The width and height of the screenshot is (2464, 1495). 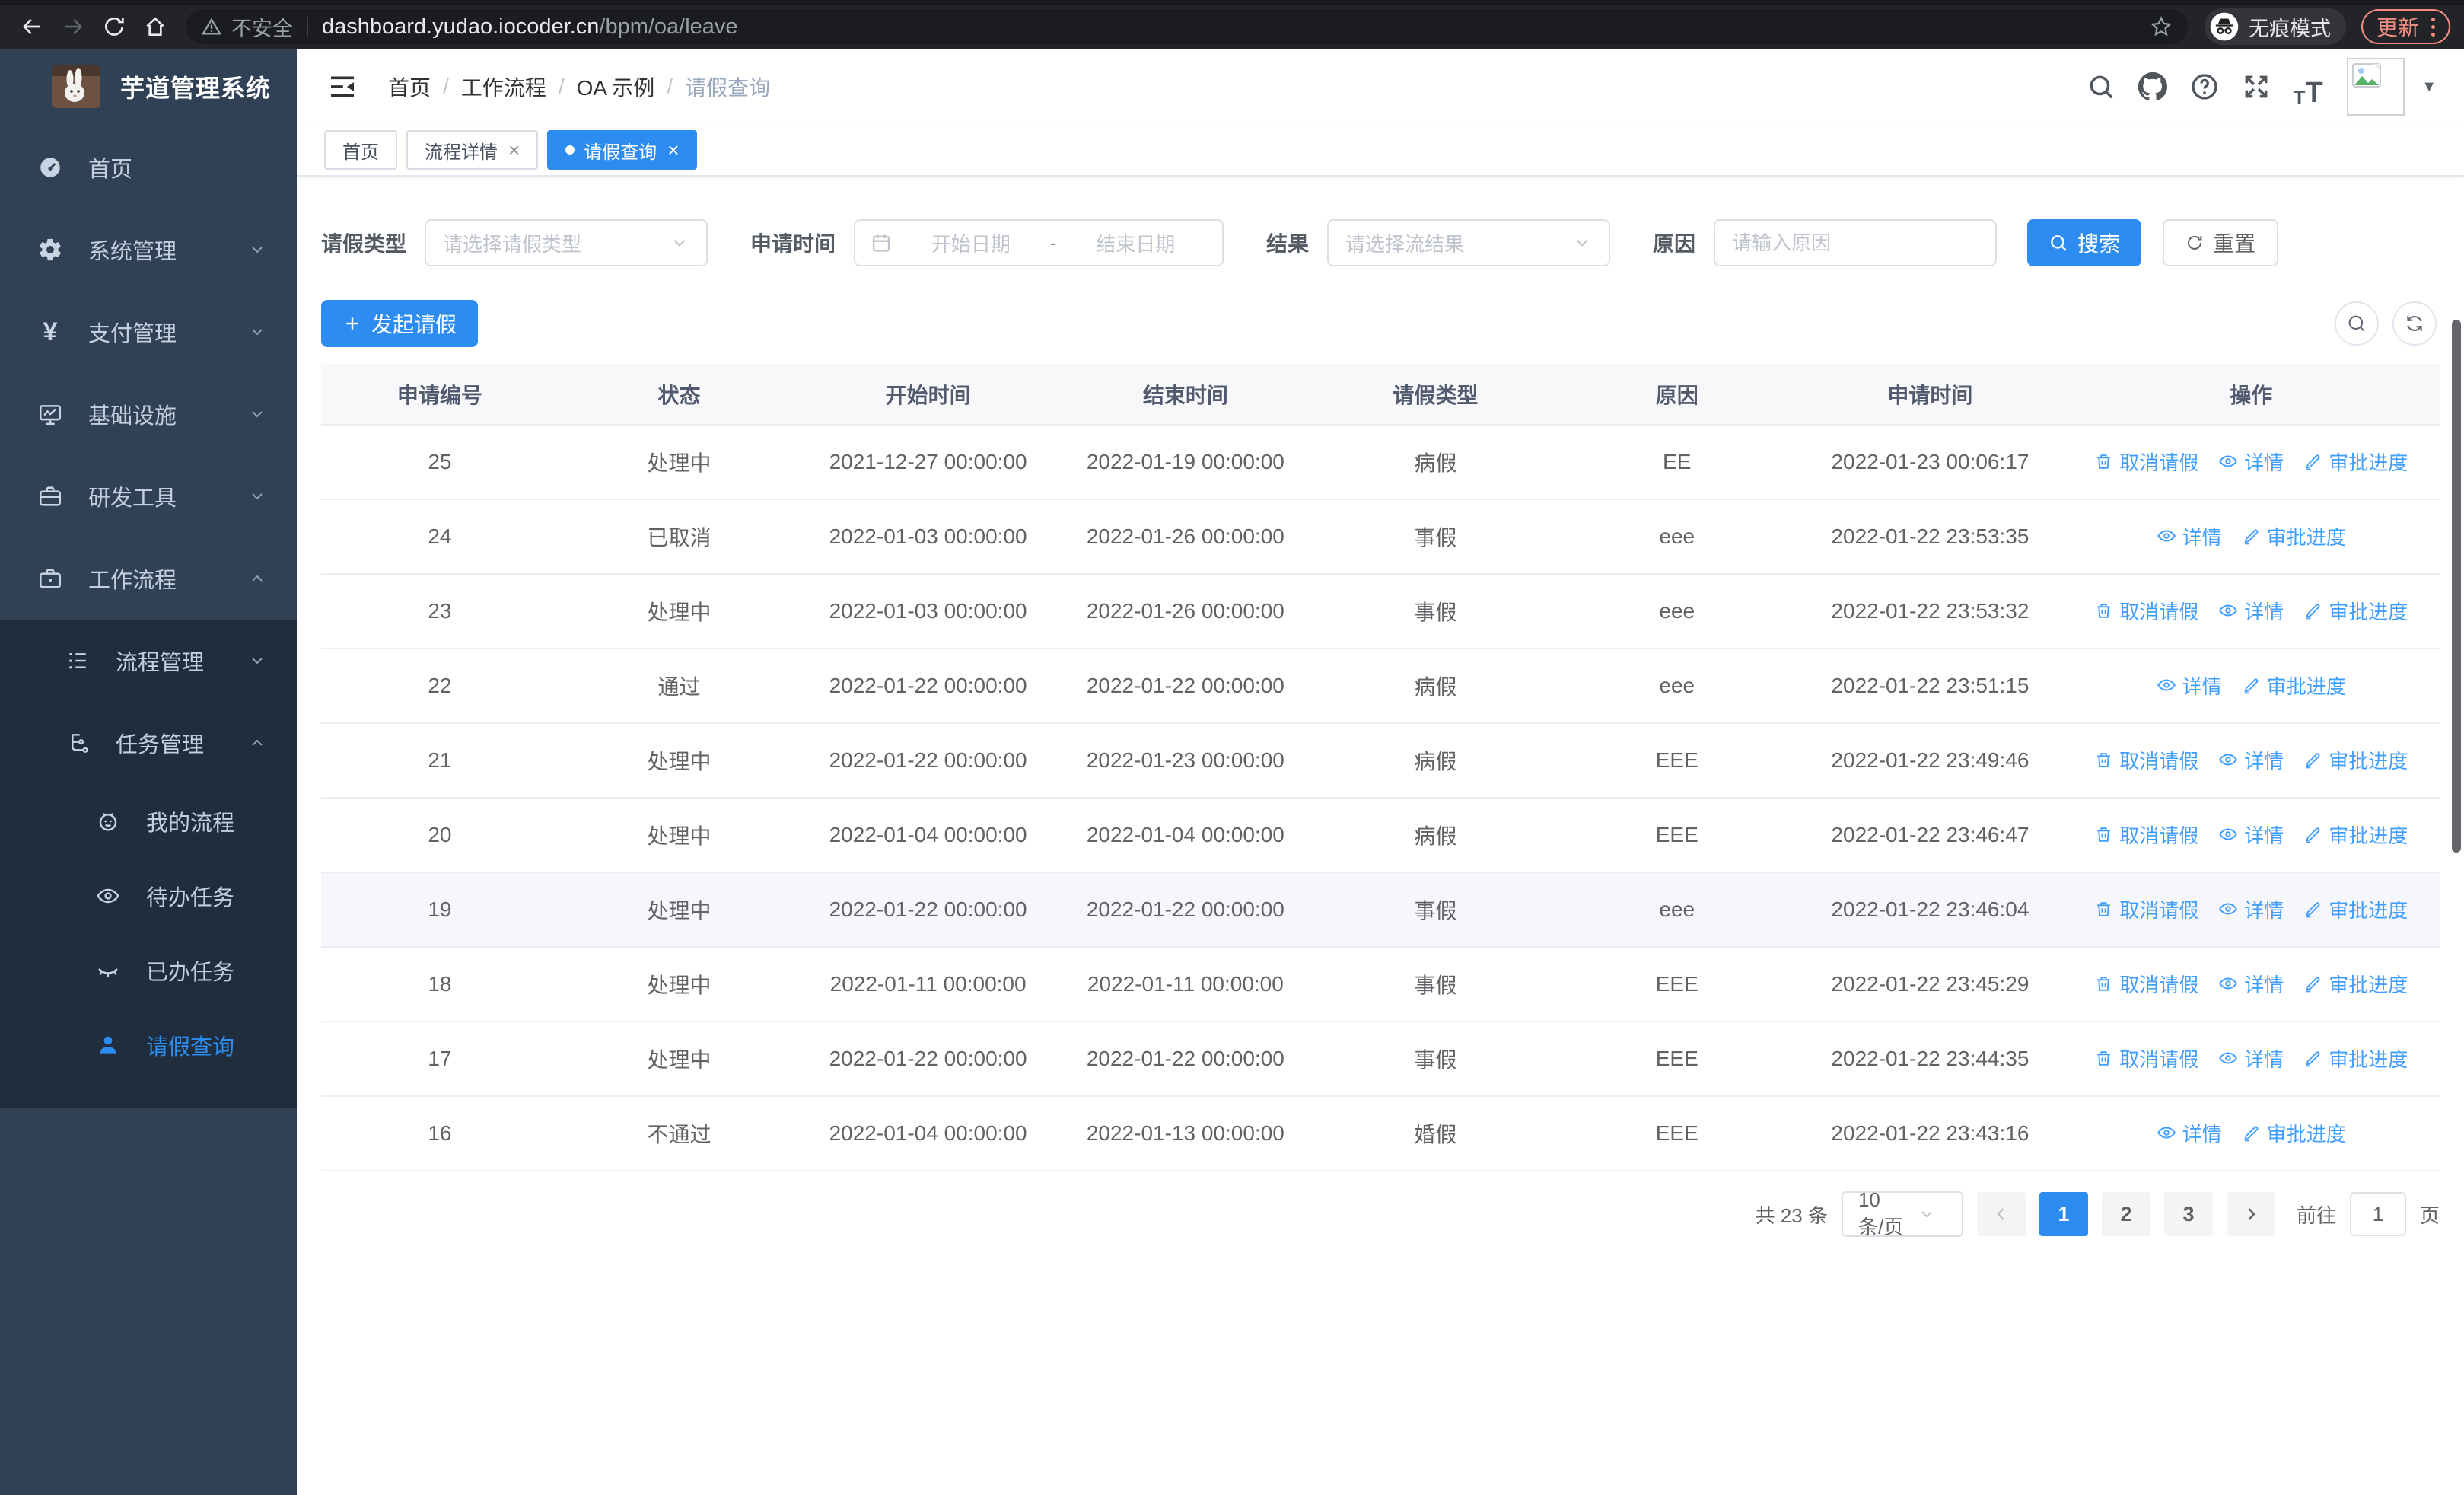 I want to click on page-button-3: 3, so click(x=2188, y=1214).